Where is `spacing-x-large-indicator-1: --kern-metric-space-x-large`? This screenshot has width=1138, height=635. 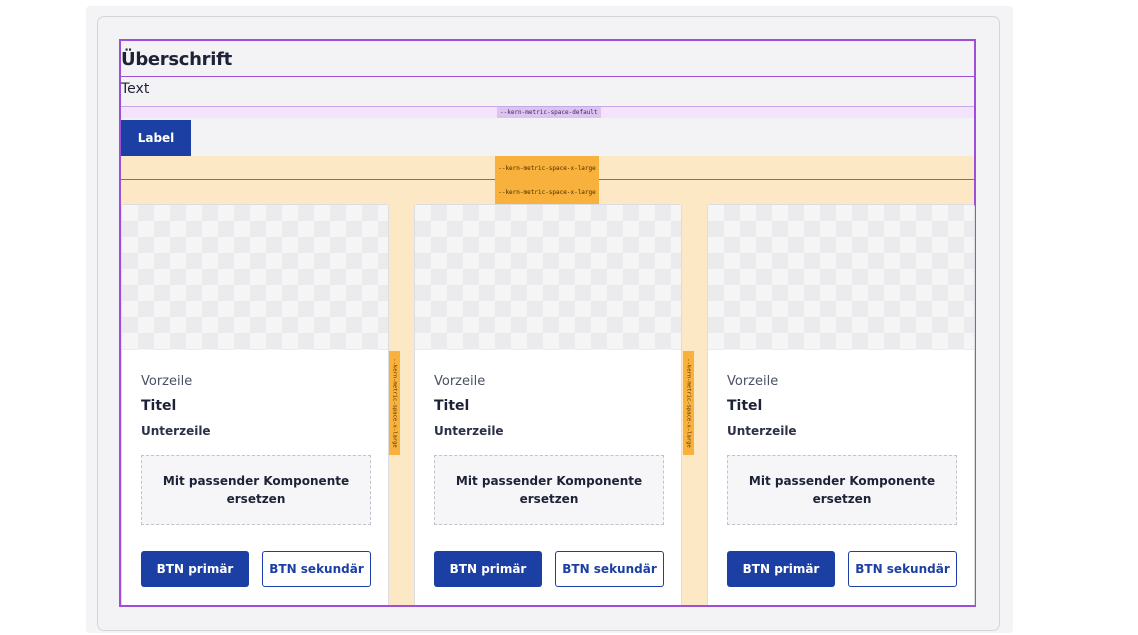
spacing-x-large-indicator-1: --kern-metric-space-x-large is located at coordinates (547, 168).